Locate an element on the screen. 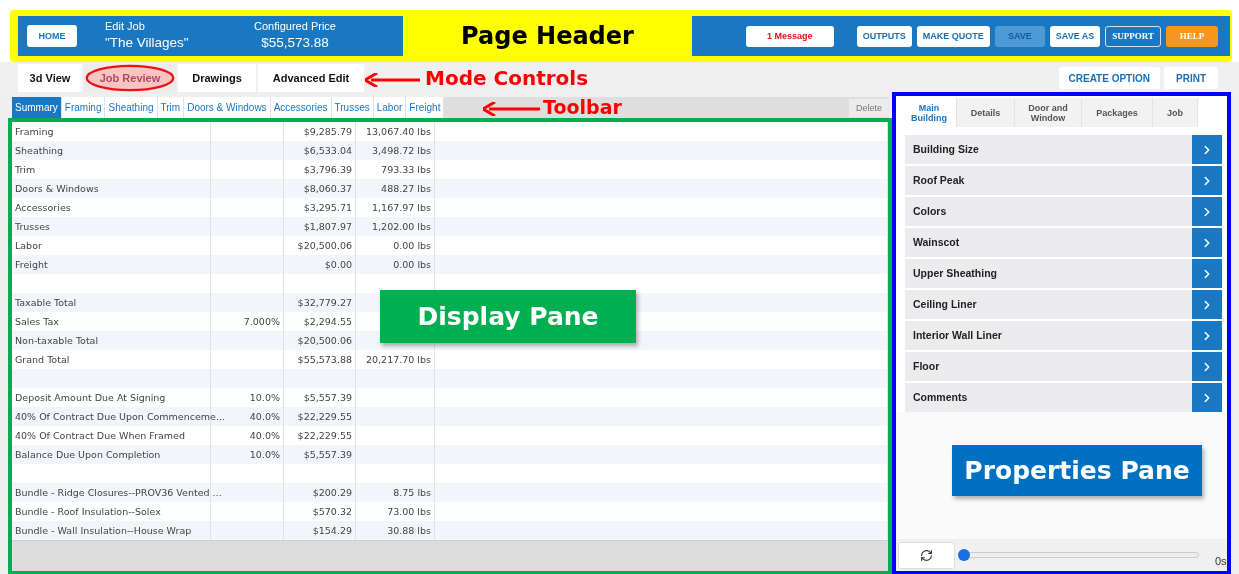 The height and width of the screenshot is (574, 1239). job-name: "The Villages" is located at coordinates (147, 42).